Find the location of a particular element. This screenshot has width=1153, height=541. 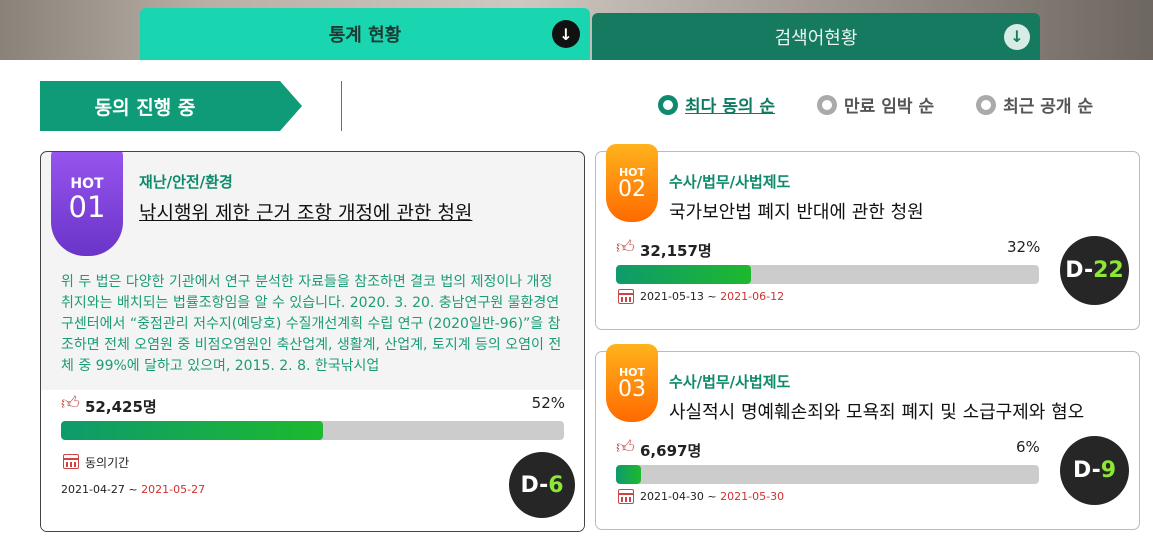

tab-statistics: 통계 현황 ↓ is located at coordinates (365, 34).